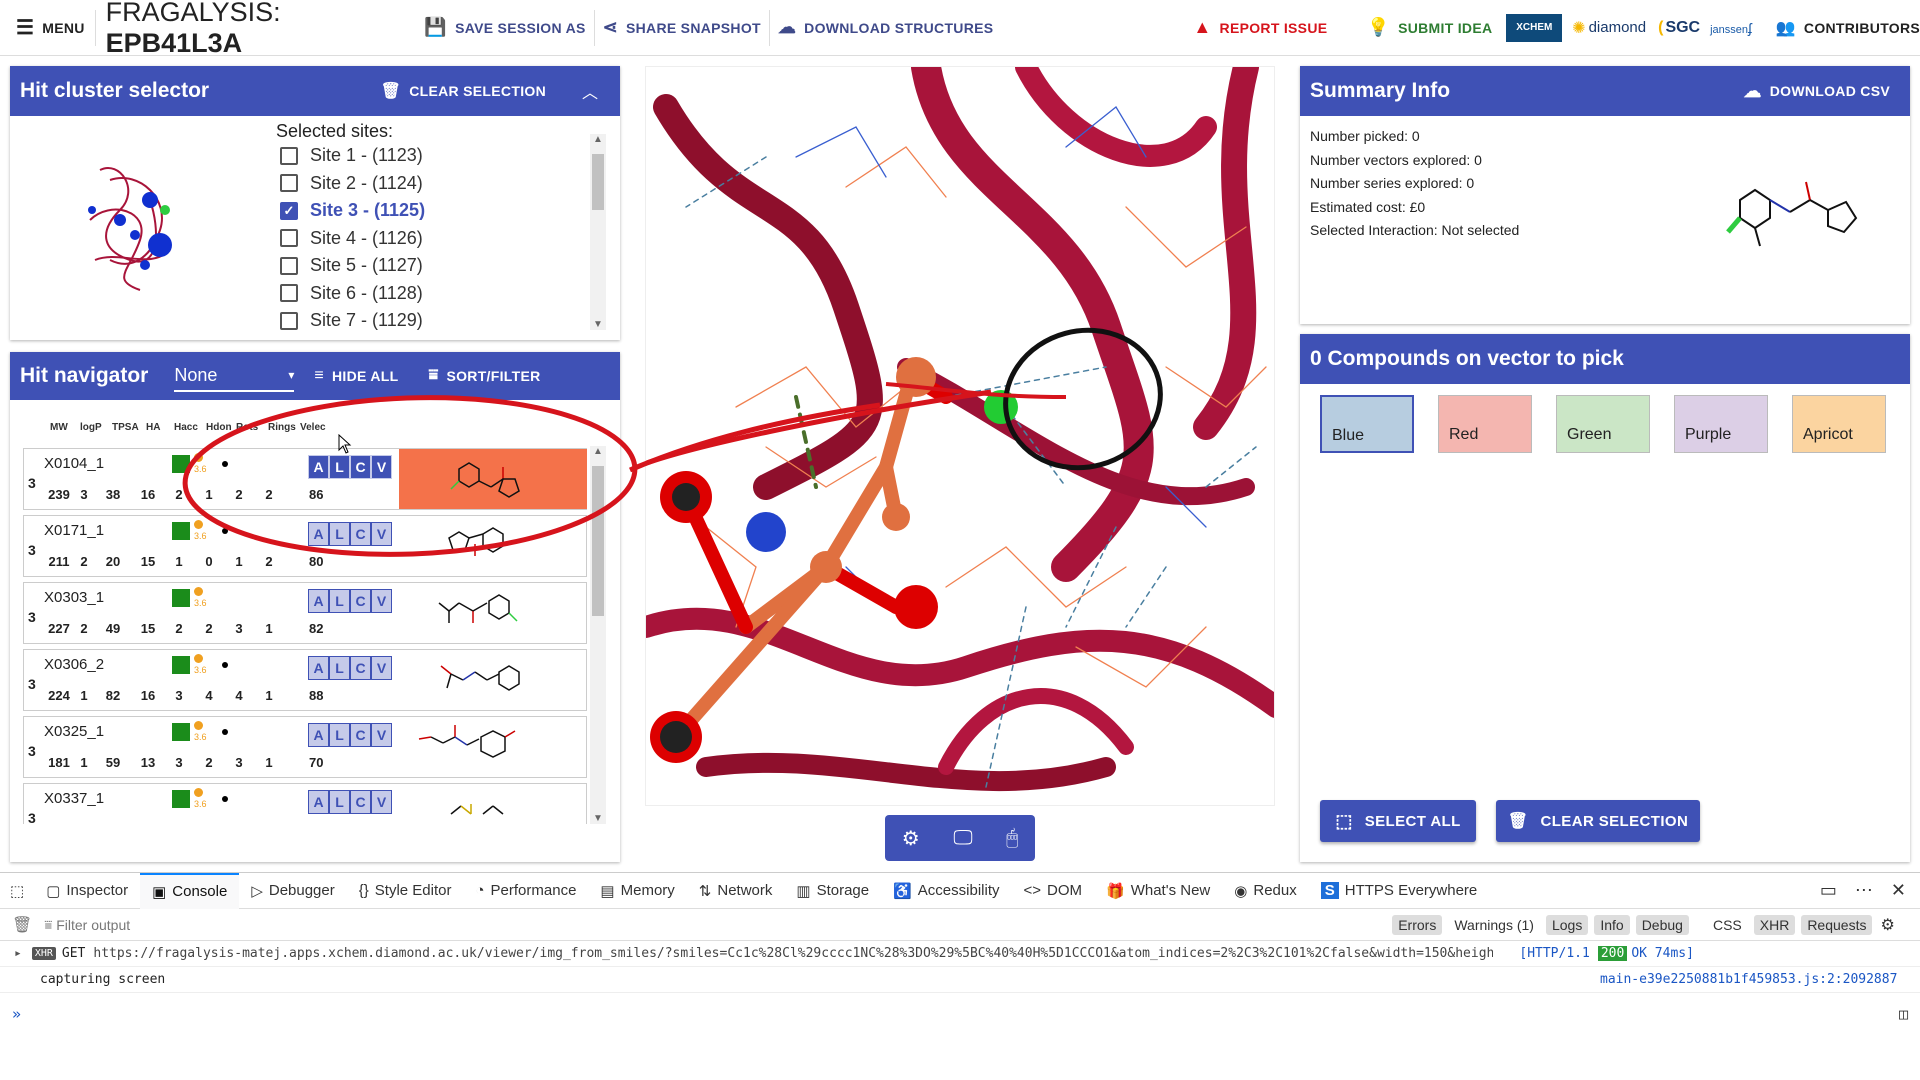  What do you see at coordinates (1265, 891) in the screenshot?
I see `tab-redux: ◉ Redux` at bounding box center [1265, 891].